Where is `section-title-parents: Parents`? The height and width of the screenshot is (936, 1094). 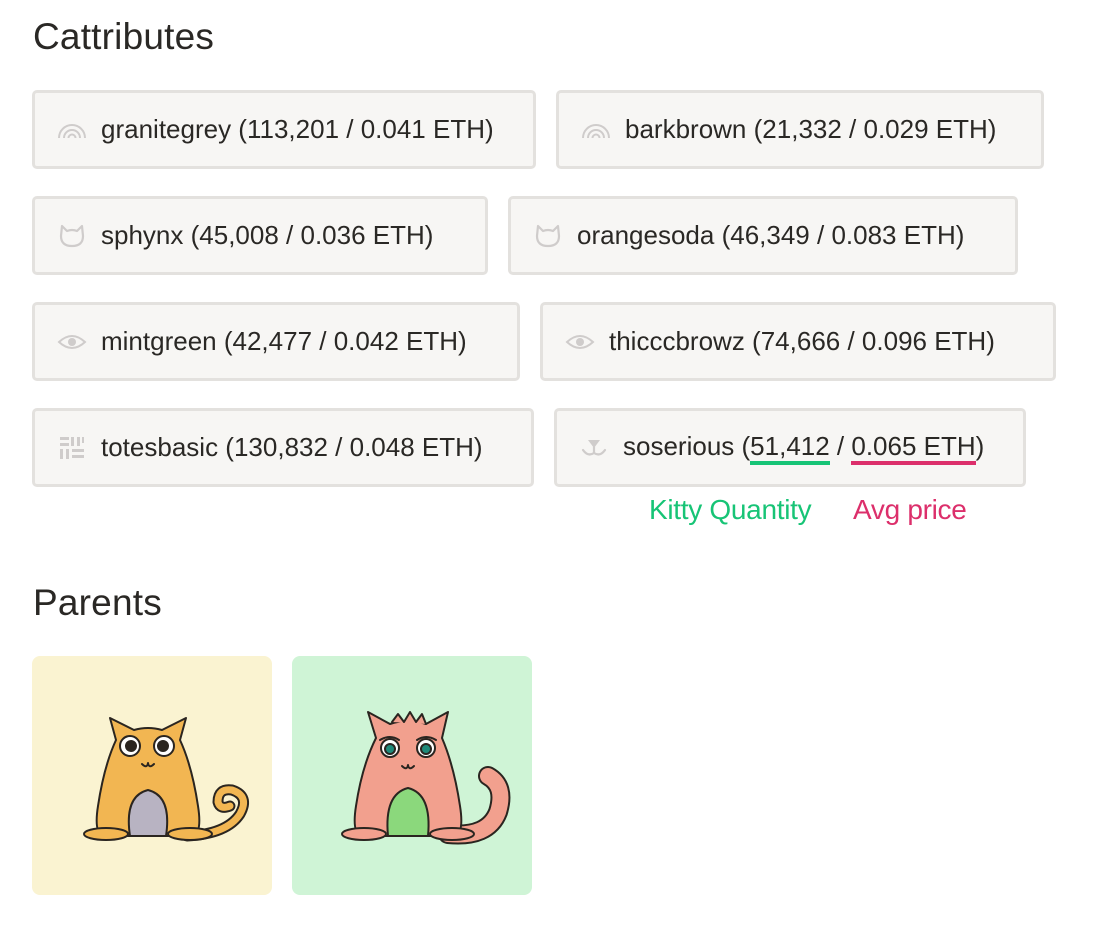
section-title-parents: Parents is located at coordinates (97, 602).